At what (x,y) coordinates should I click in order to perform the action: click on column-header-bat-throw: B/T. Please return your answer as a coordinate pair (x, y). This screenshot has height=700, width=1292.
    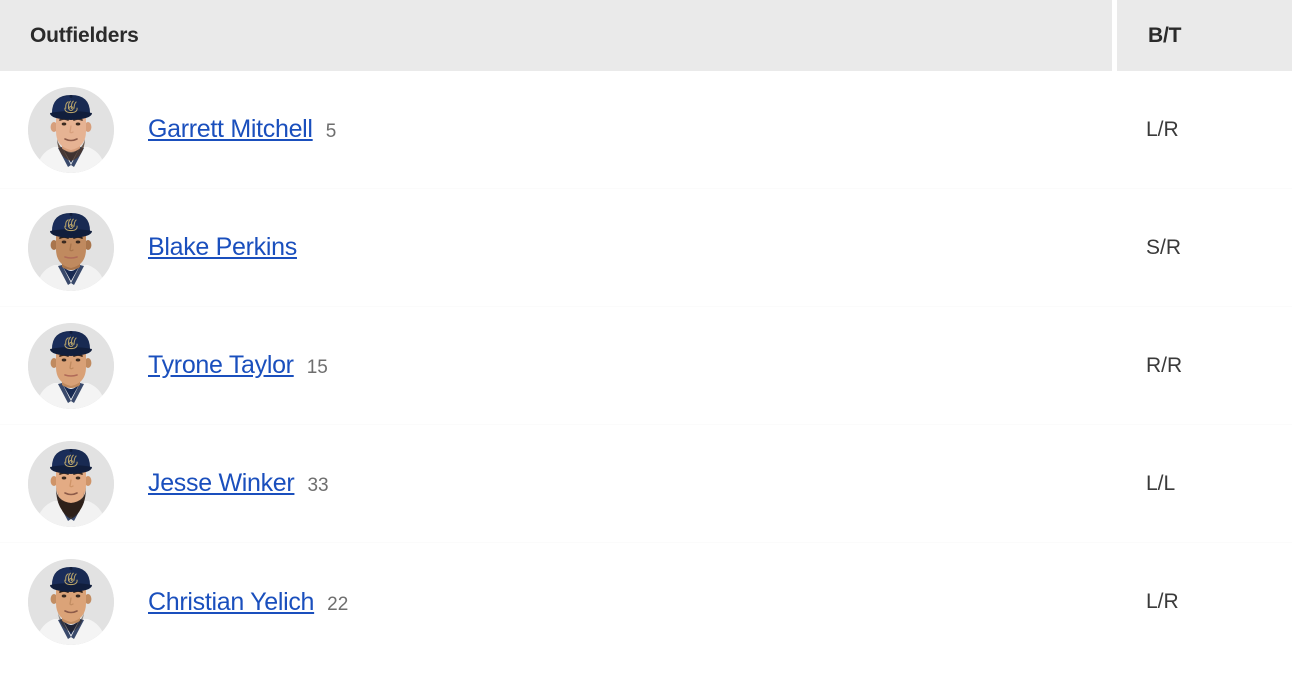
    Looking at the image, I should click on (1204, 35).